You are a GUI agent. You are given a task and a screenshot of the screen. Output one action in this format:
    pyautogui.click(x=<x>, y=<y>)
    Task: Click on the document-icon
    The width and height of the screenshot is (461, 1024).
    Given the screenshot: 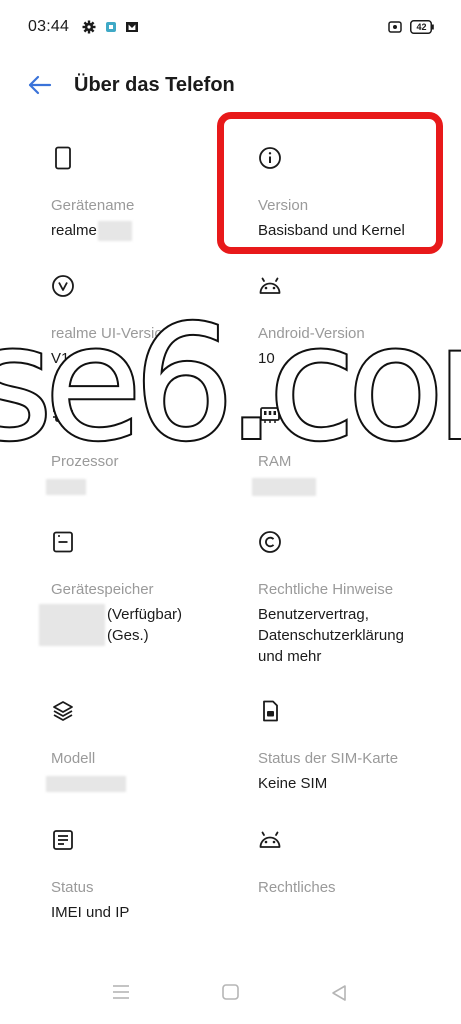 What is the action you would take?
    pyautogui.click(x=63, y=840)
    